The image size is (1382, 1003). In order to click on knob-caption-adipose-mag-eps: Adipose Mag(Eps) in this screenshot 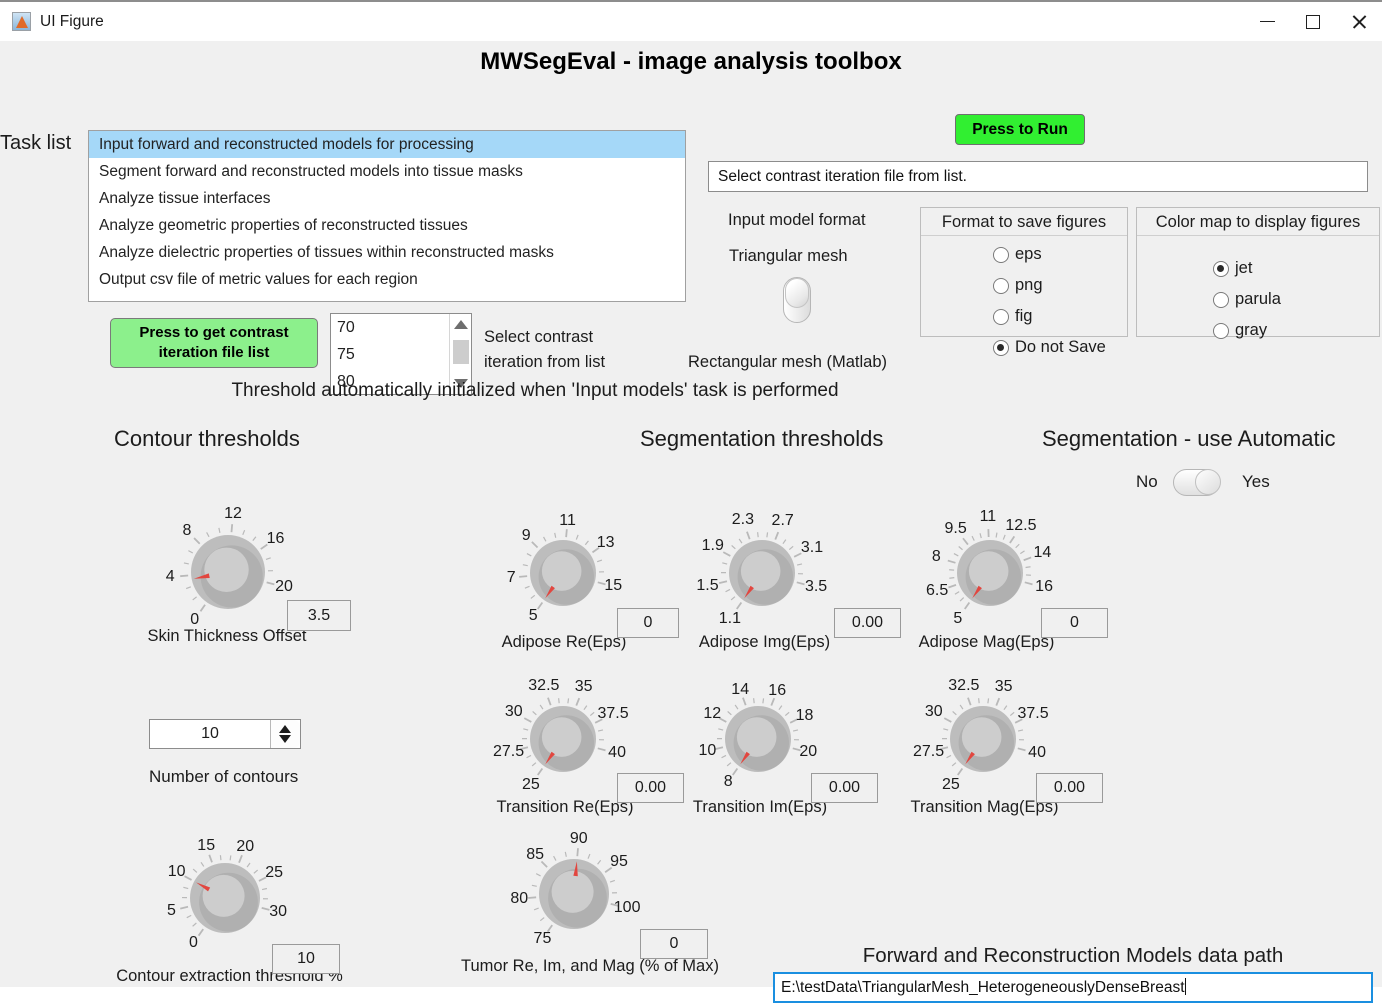, I will do `click(986, 642)`.